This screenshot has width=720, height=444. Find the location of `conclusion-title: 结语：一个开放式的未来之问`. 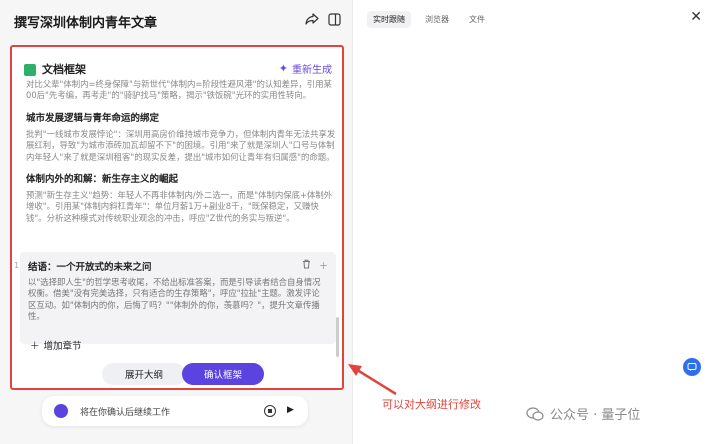

conclusion-title: 结语：一个开放式的未来之问 is located at coordinates (178, 266).